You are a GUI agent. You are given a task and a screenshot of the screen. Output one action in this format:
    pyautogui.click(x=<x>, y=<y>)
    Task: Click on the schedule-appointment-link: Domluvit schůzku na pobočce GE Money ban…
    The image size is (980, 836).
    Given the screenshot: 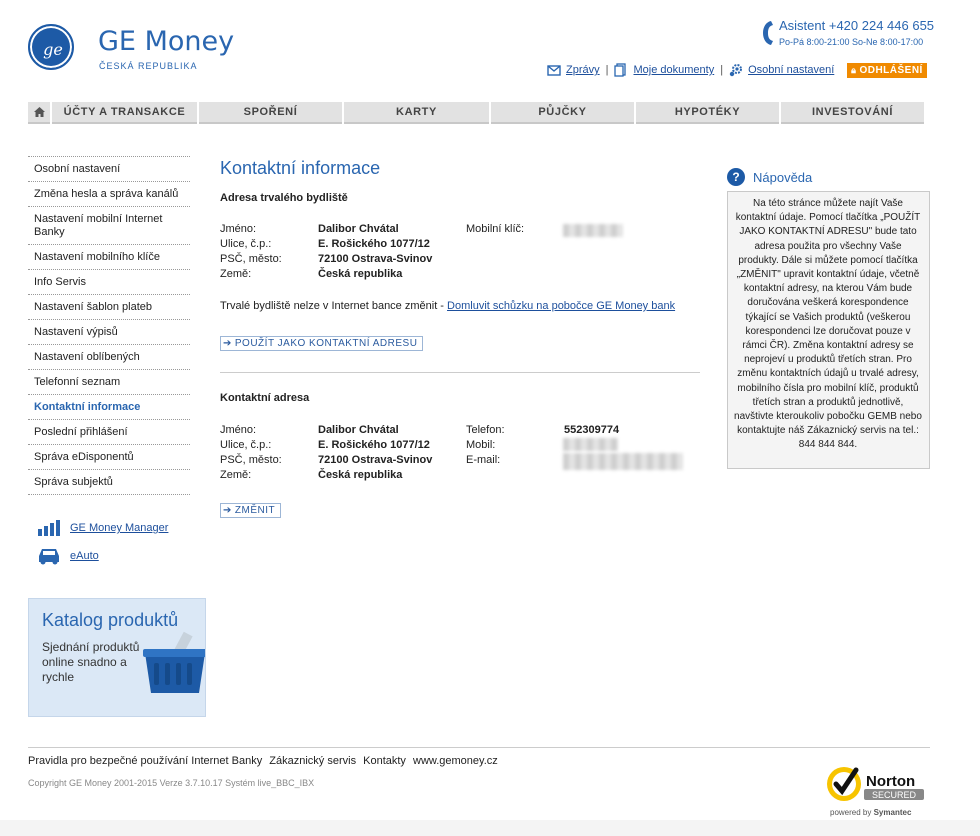 What is the action you would take?
    pyautogui.click(x=561, y=306)
    